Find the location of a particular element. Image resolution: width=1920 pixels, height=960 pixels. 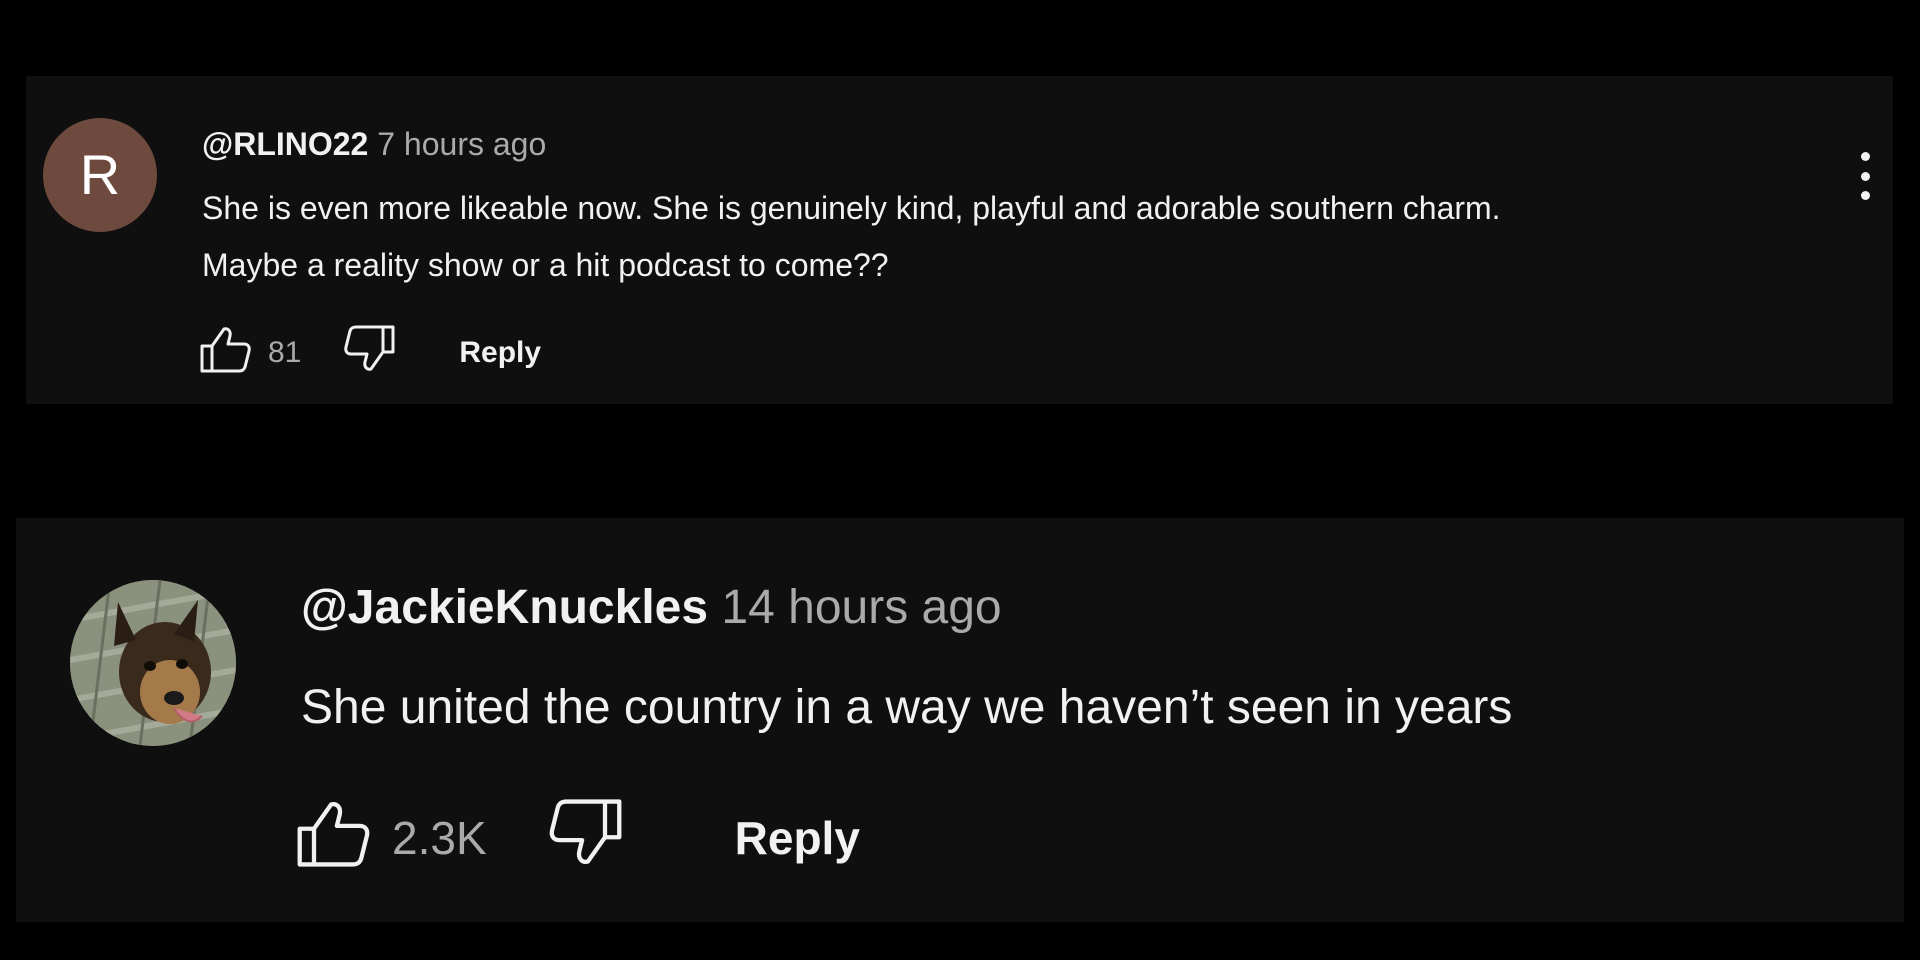

dog-photo-icon is located at coordinates (153, 663).